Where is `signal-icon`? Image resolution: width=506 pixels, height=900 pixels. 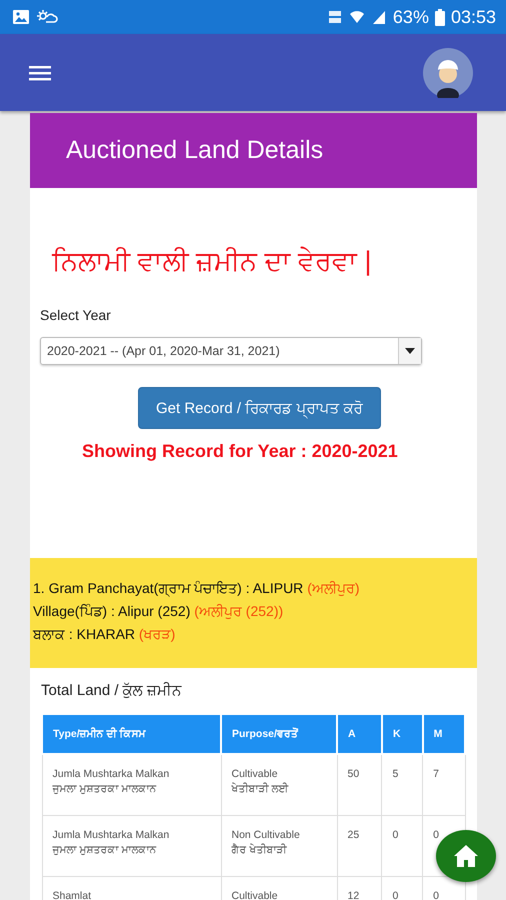 signal-icon is located at coordinates (378, 17).